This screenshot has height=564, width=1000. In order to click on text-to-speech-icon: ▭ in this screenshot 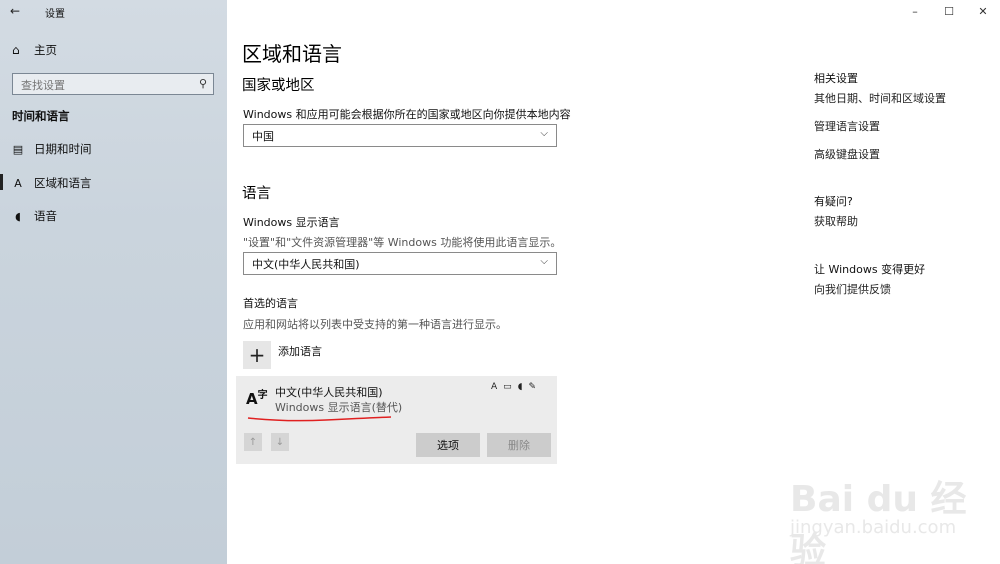, I will do `click(507, 387)`.